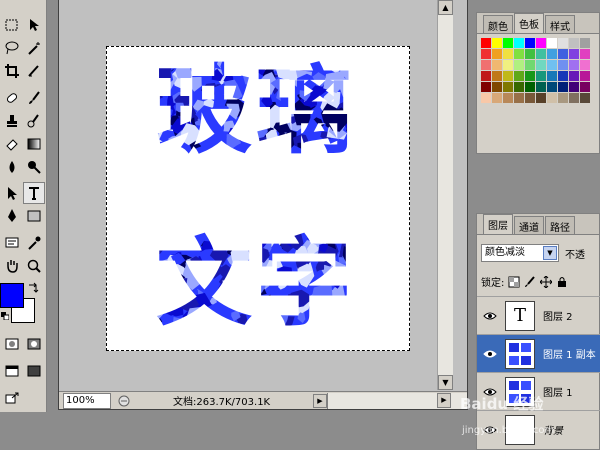 The width and height of the screenshot is (600, 450). I want to click on chevron-down-icon: ▼, so click(550, 253).